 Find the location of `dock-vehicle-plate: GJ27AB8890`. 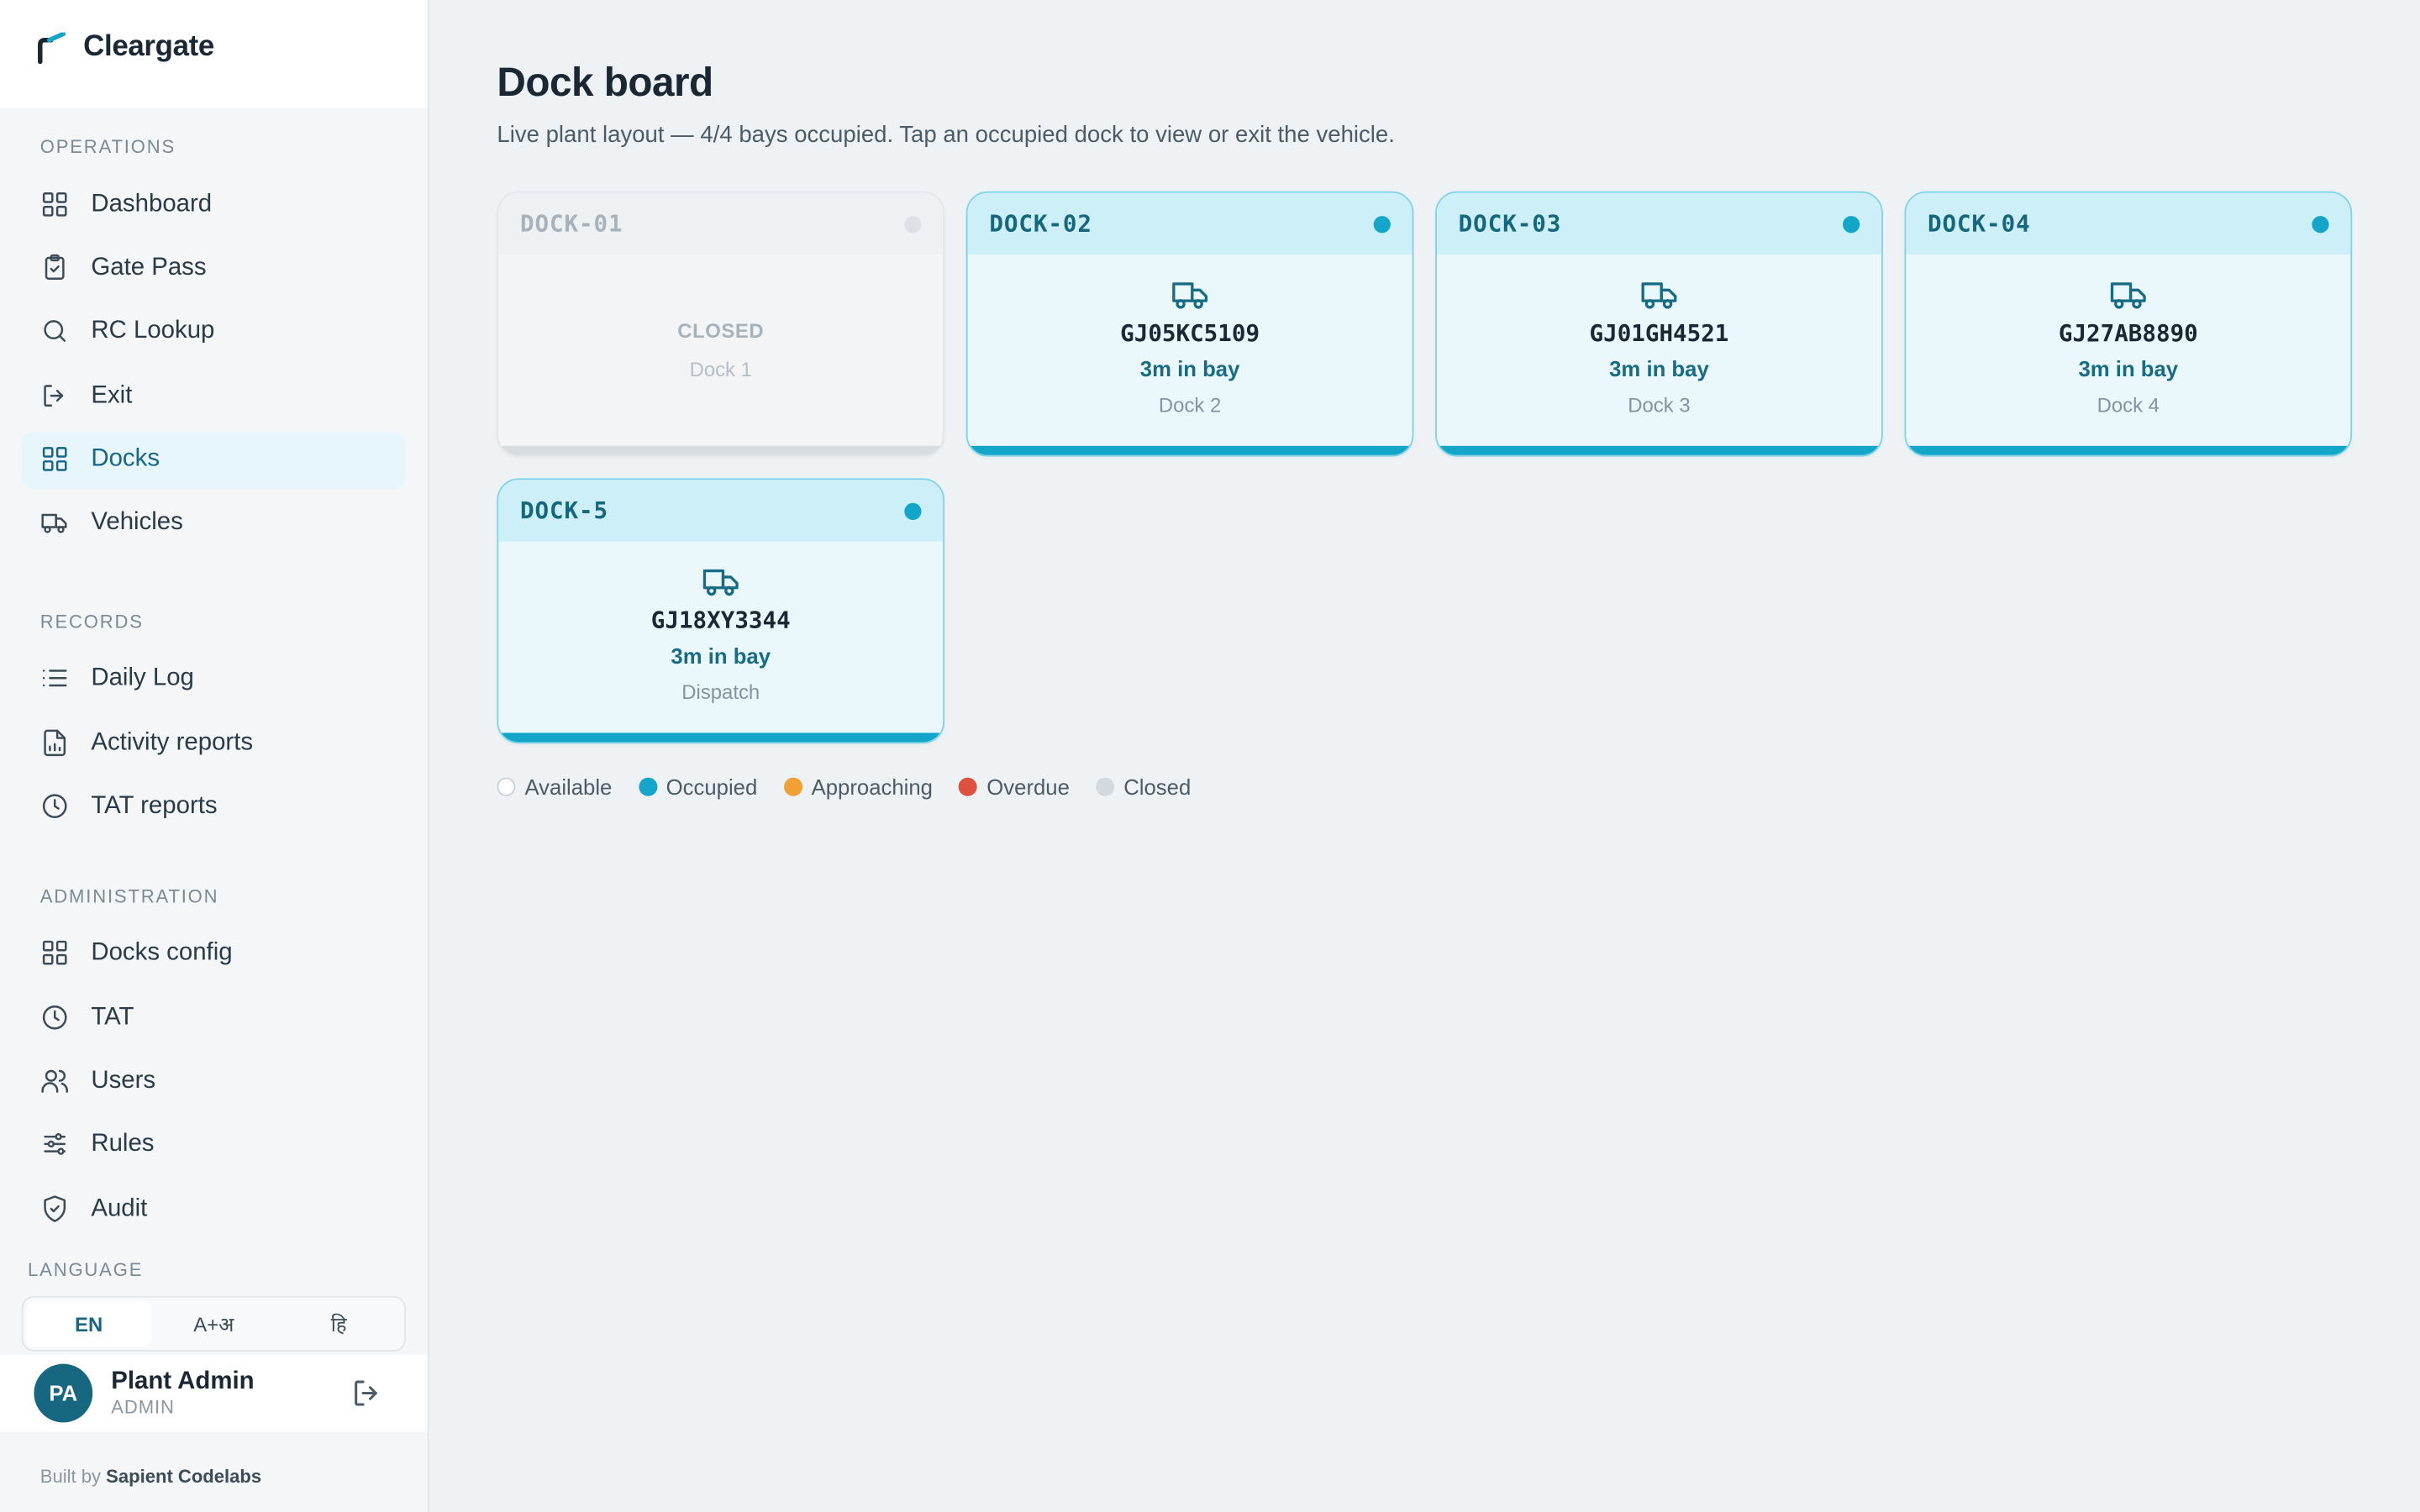

dock-vehicle-plate: GJ27AB8890 is located at coordinates (2128, 333).